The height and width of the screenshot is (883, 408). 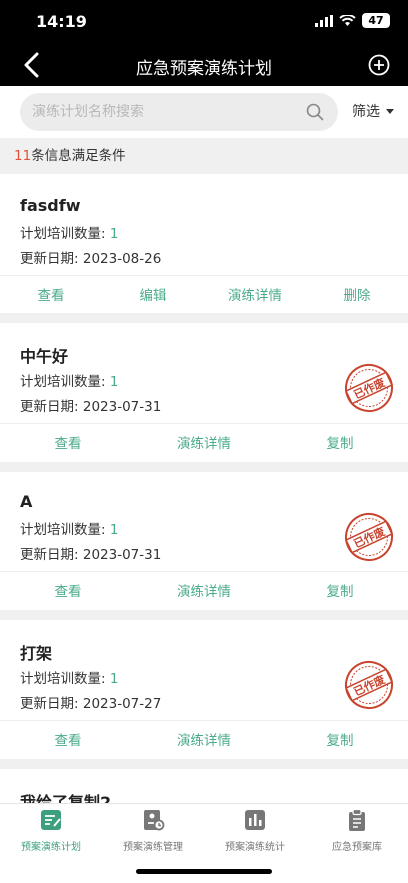 I want to click on stats-bar-icon, so click(x=255, y=820).